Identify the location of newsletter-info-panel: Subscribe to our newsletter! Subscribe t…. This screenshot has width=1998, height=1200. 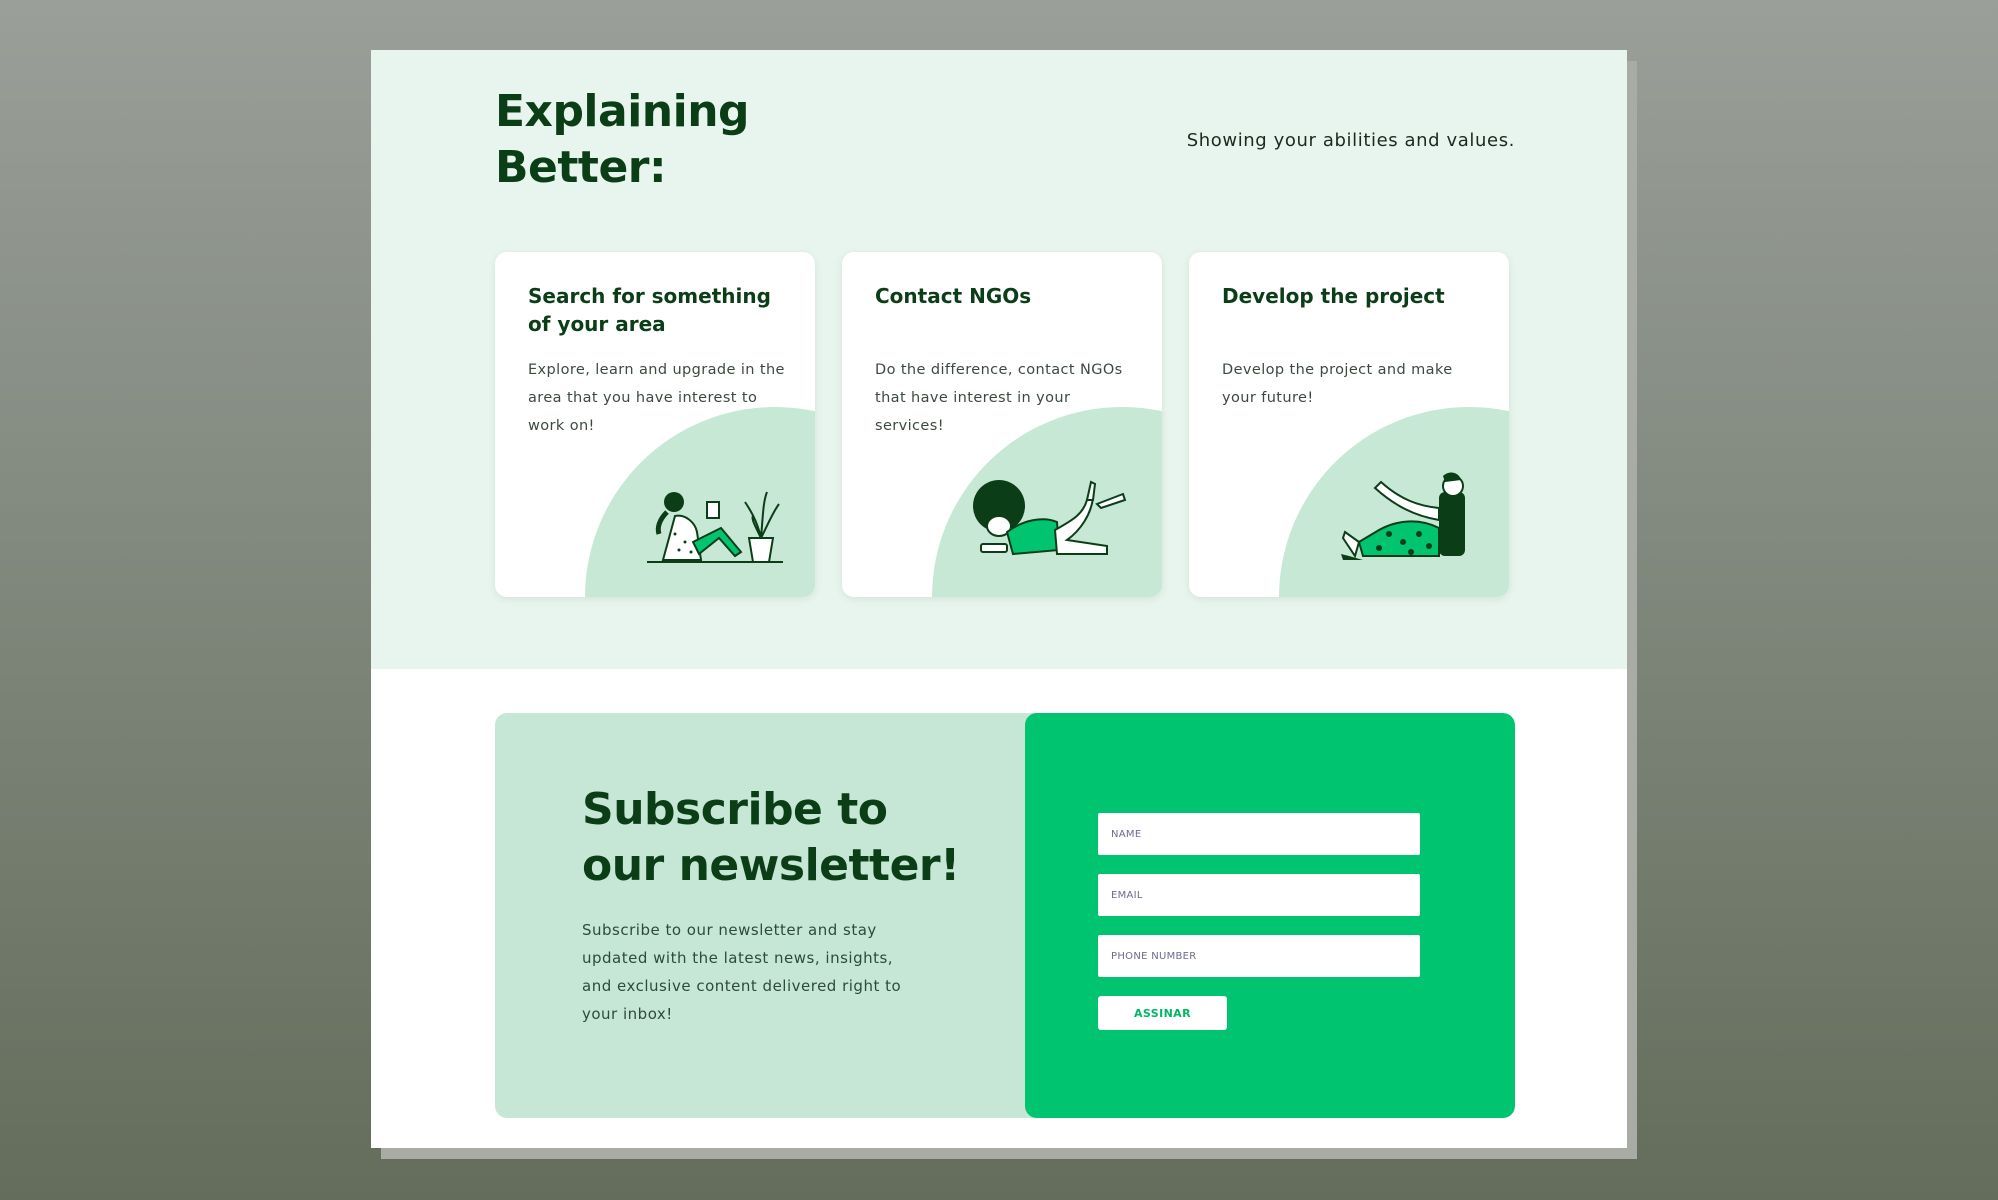
(760, 915).